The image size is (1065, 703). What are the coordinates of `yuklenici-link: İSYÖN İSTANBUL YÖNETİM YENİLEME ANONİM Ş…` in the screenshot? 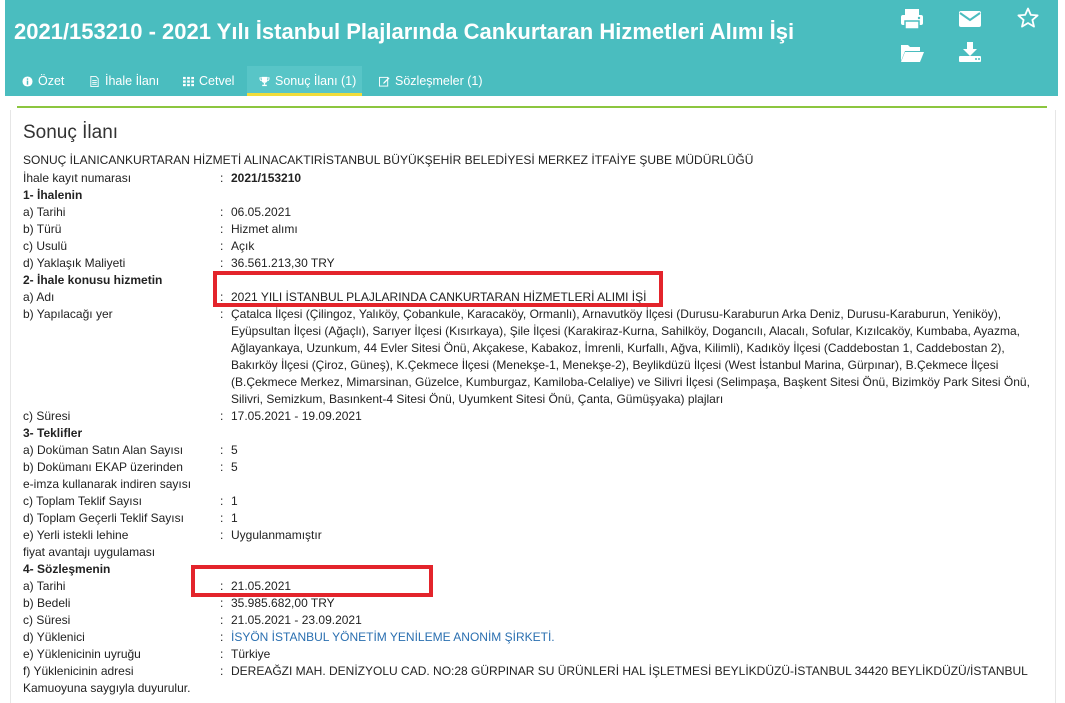 It's located at (393, 637).